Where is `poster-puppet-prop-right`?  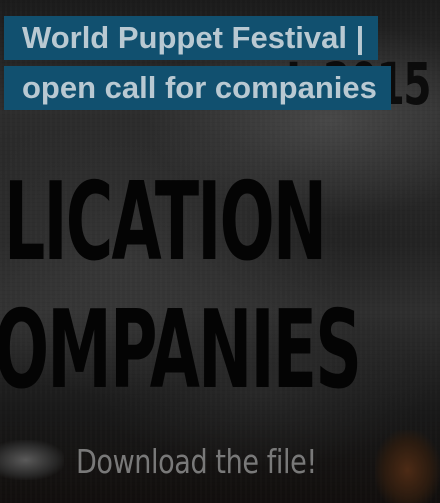 poster-puppet-prop-right is located at coordinates (407, 466).